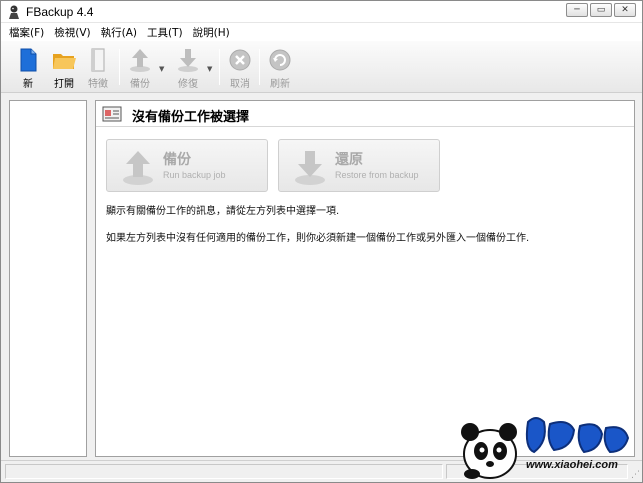  Describe the element at coordinates (321, 32) in the screenshot. I see `menu-bar: 檔案(F) 檢視(V) 執行(A) 工具(T) 說明(H)` at that location.